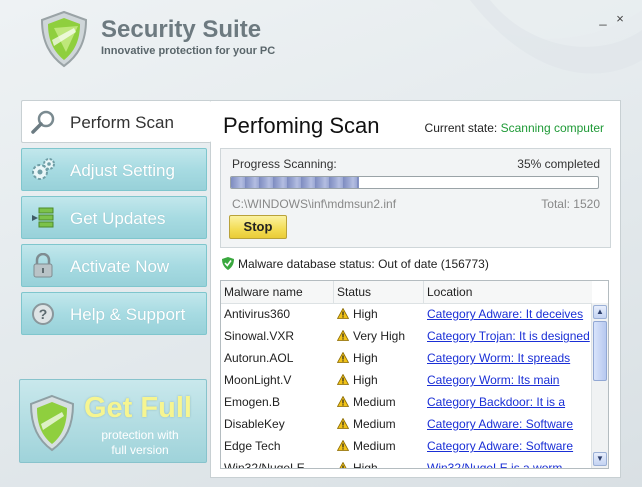  What do you see at coordinates (258, 380) in the screenshot?
I see `malware-name: MoonLight.V` at bounding box center [258, 380].